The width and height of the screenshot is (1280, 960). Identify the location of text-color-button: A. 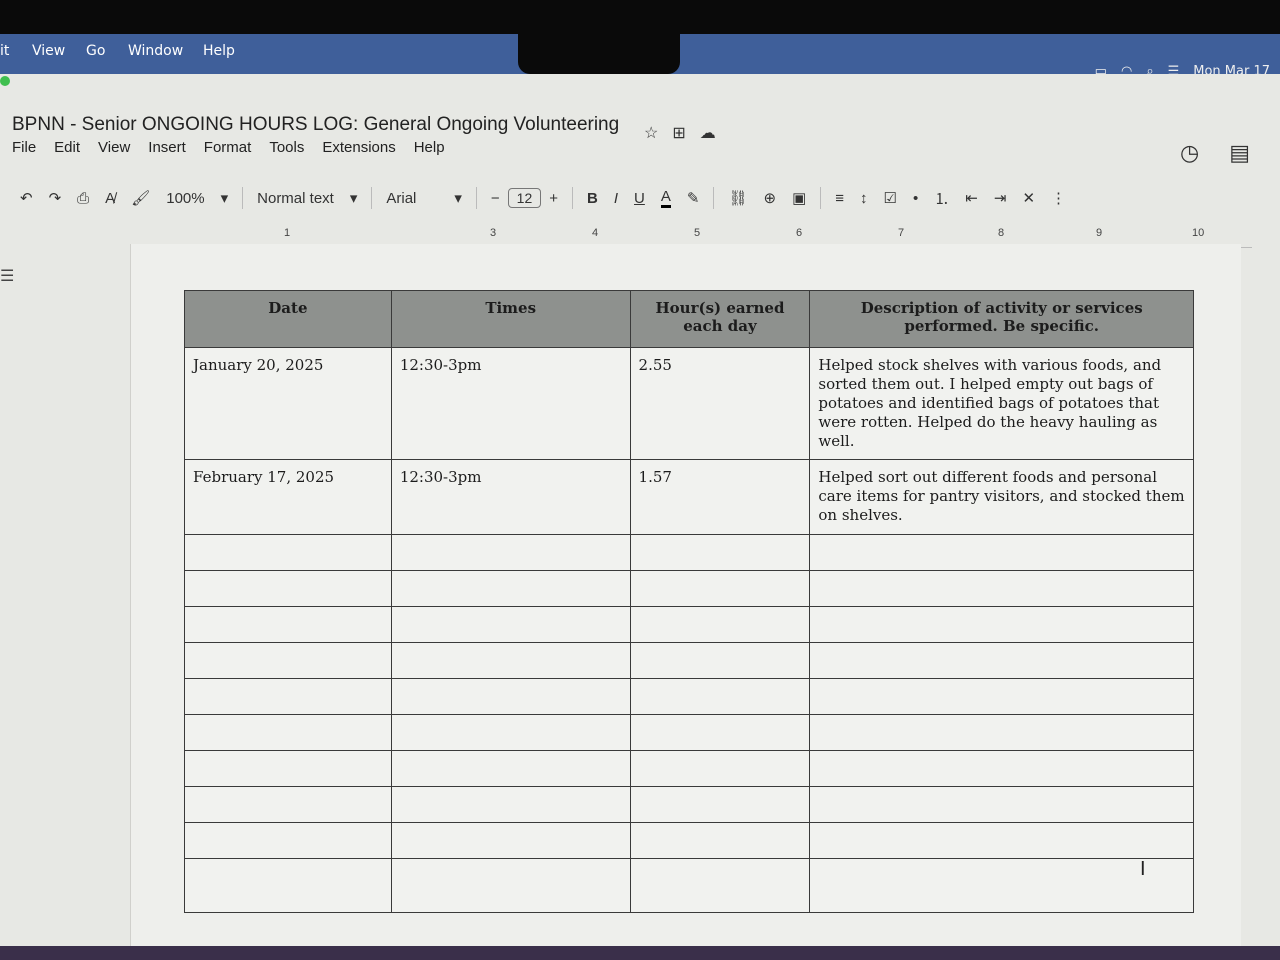
(665, 198).